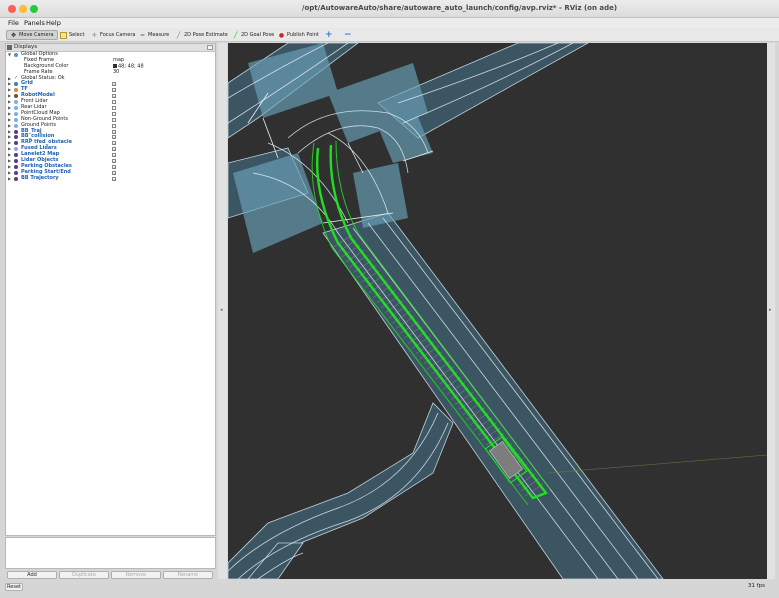 The image size is (779, 598). What do you see at coordinates (84, 575) in the screenshot?
I see `duplicate-button: Duplicate` at bounding box center [84, 575].